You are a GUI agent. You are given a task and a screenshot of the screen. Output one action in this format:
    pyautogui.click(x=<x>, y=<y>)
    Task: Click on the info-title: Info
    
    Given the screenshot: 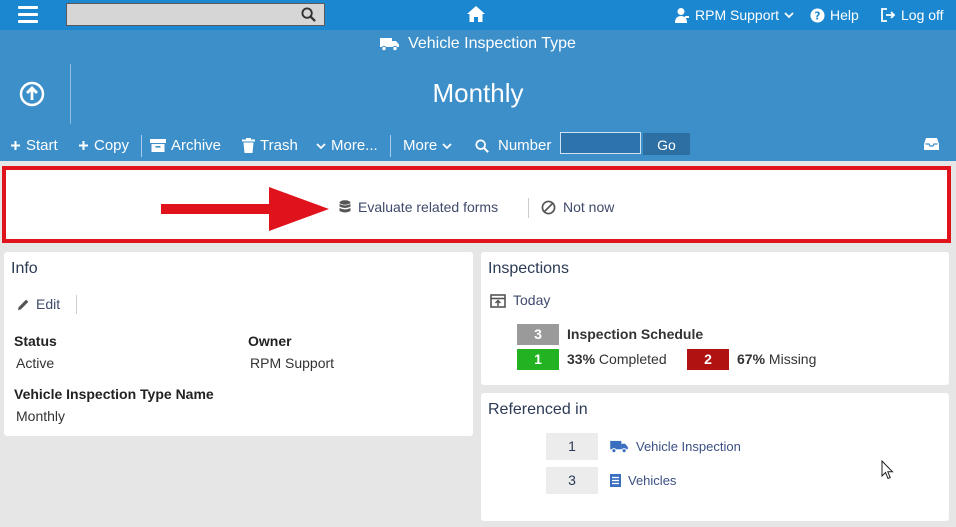 What is the action you would take?
    pyautogui.click(x=24, y=268)
    